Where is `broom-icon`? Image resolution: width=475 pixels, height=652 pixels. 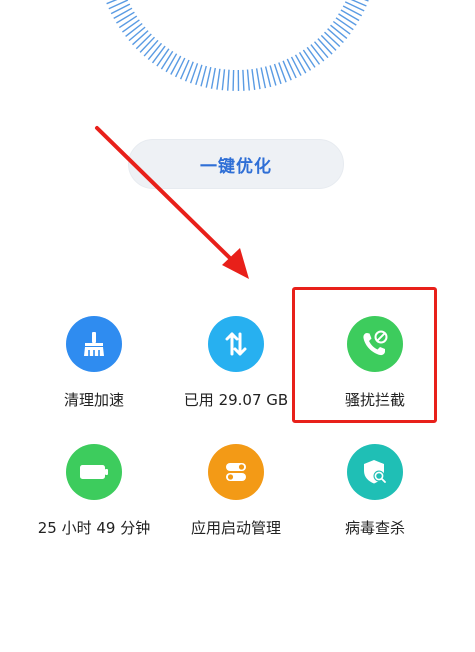
broom-icon is located at coordinates (94, 344).